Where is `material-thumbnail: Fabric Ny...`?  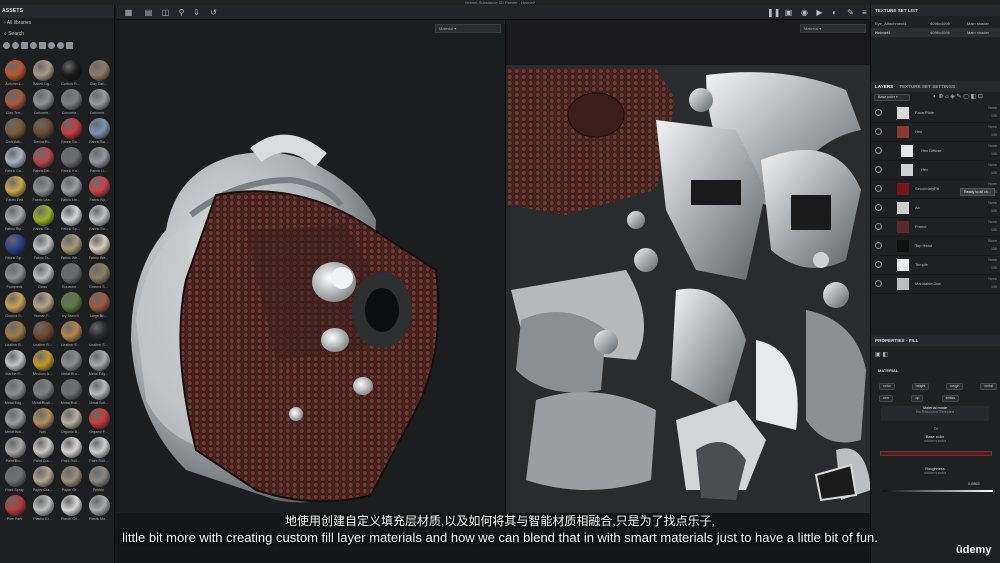
material-thumbnail: Fabric Ny... is located at coordinates (98, 190).